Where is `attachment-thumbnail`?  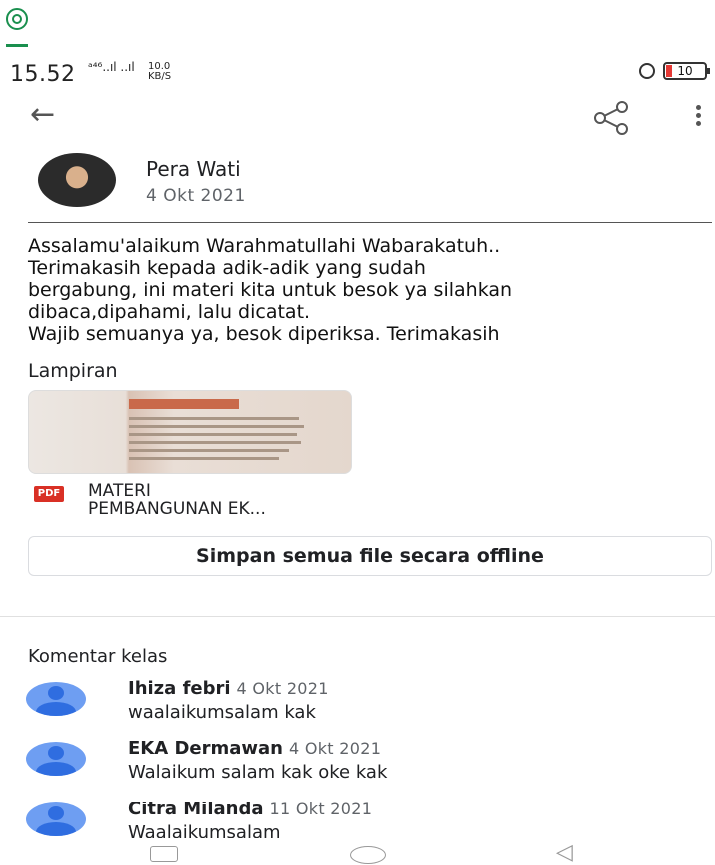
attachment-thumbnail is located at coordinates (190, 432).